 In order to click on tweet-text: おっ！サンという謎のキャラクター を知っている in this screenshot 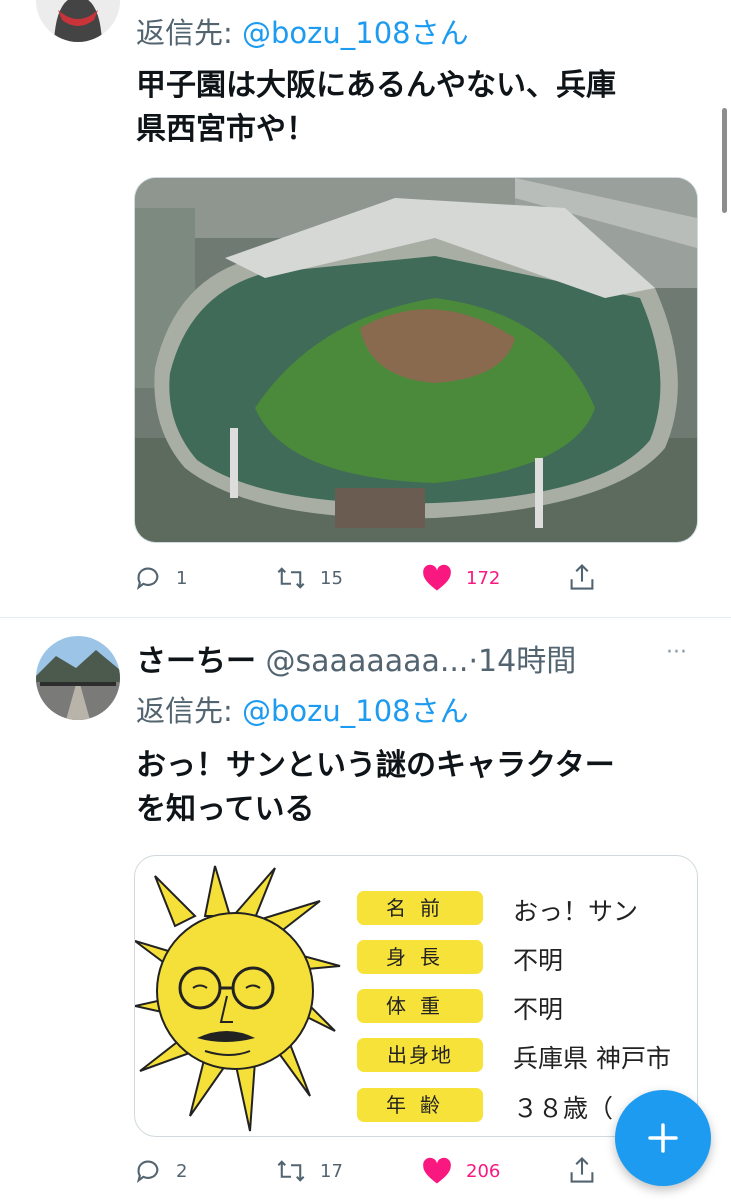, I will do `click(426, 788)`.